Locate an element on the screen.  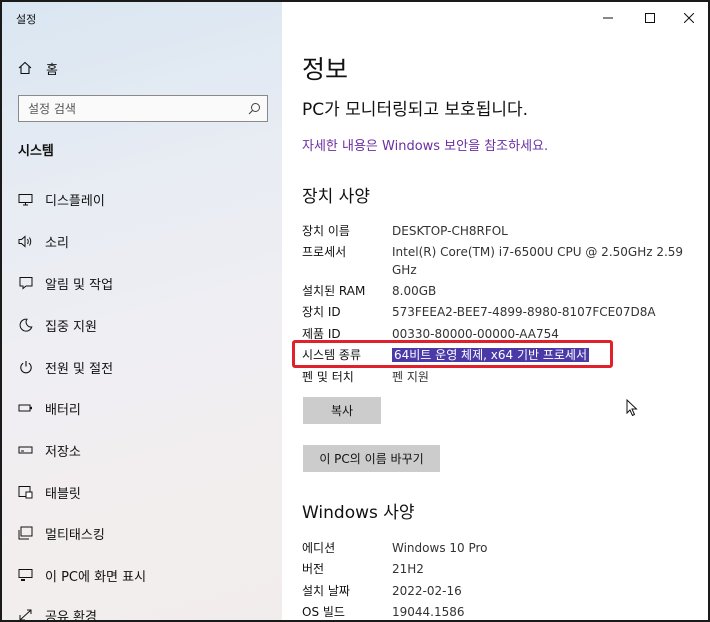
sidebar-item-sound: 소리 is located at coordinates (43, 241).